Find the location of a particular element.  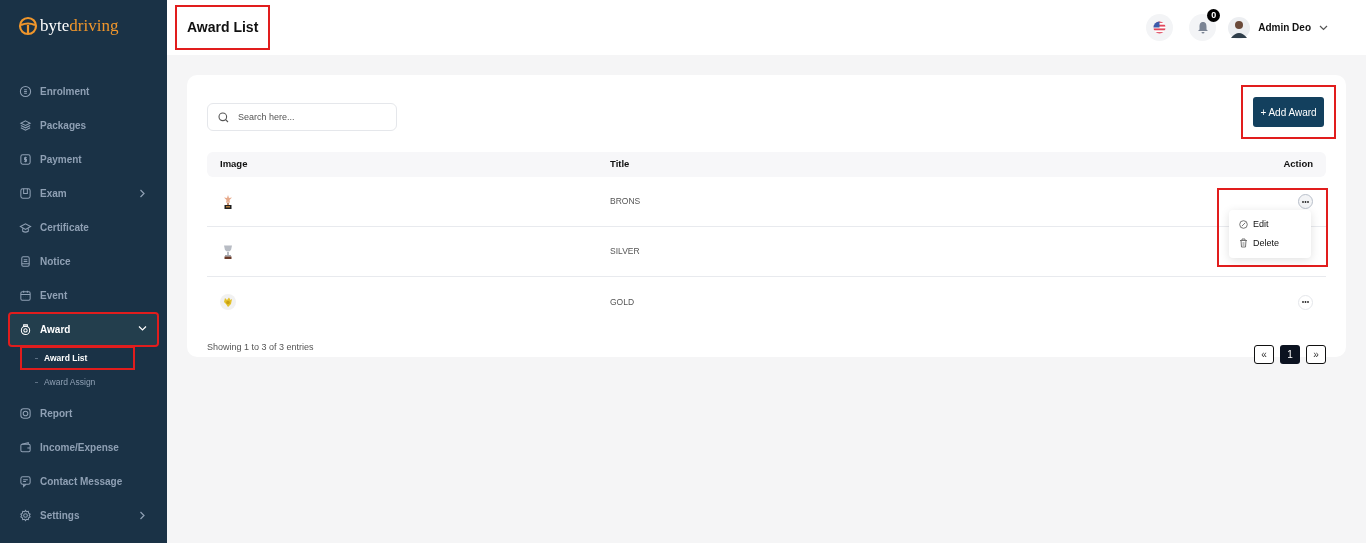

sidebar-item: Report is located at coordinates (83, 413).